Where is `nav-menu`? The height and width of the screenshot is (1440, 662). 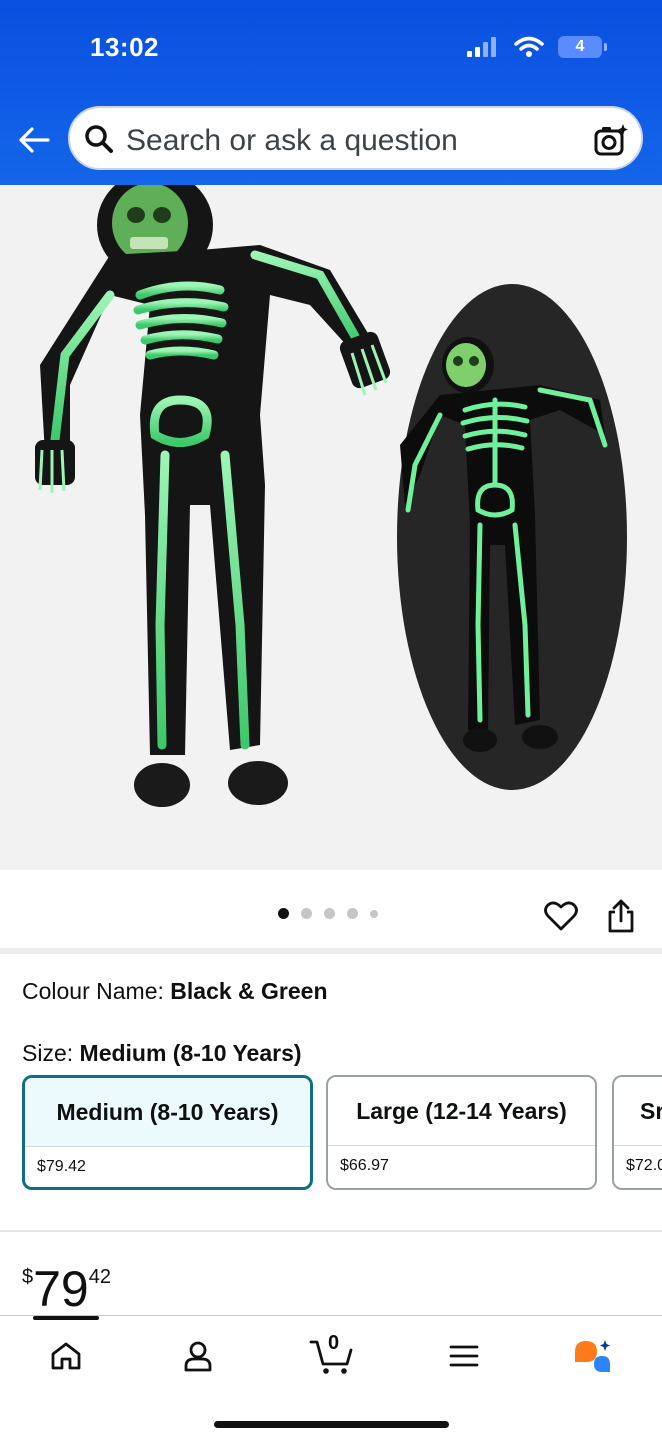 nav-menu is located at coordinates (464, 1356).